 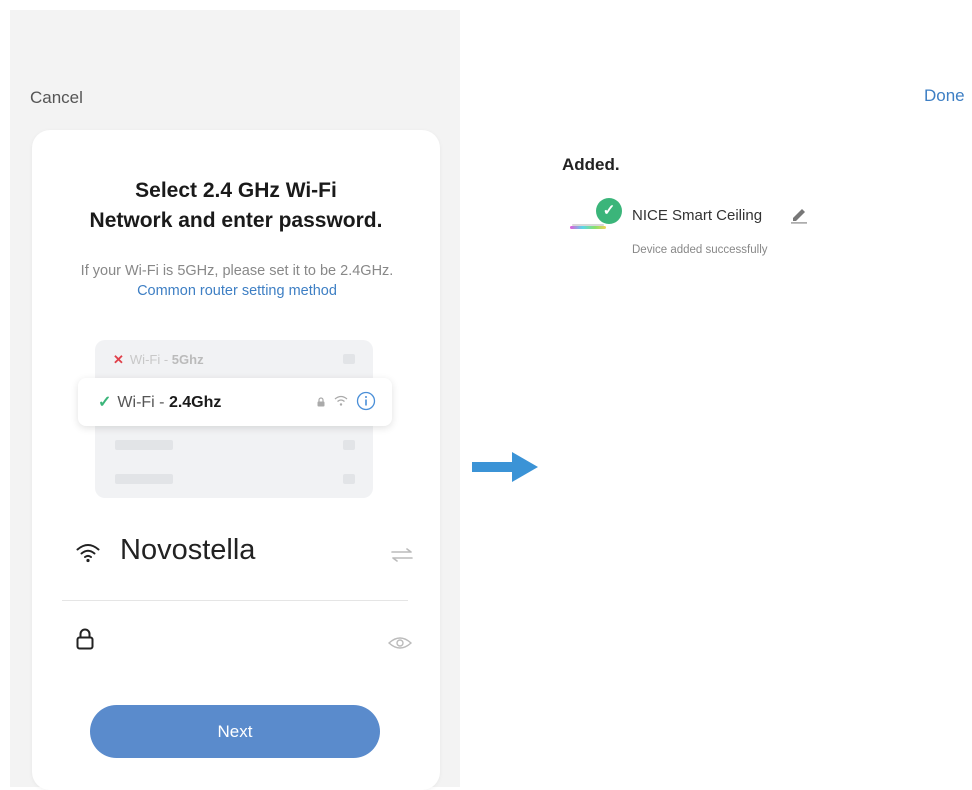 What do you see at coordinates (700, 250) in the screenshot?
I see `device-status: Device added successfully` at bounding box center [700, 250].